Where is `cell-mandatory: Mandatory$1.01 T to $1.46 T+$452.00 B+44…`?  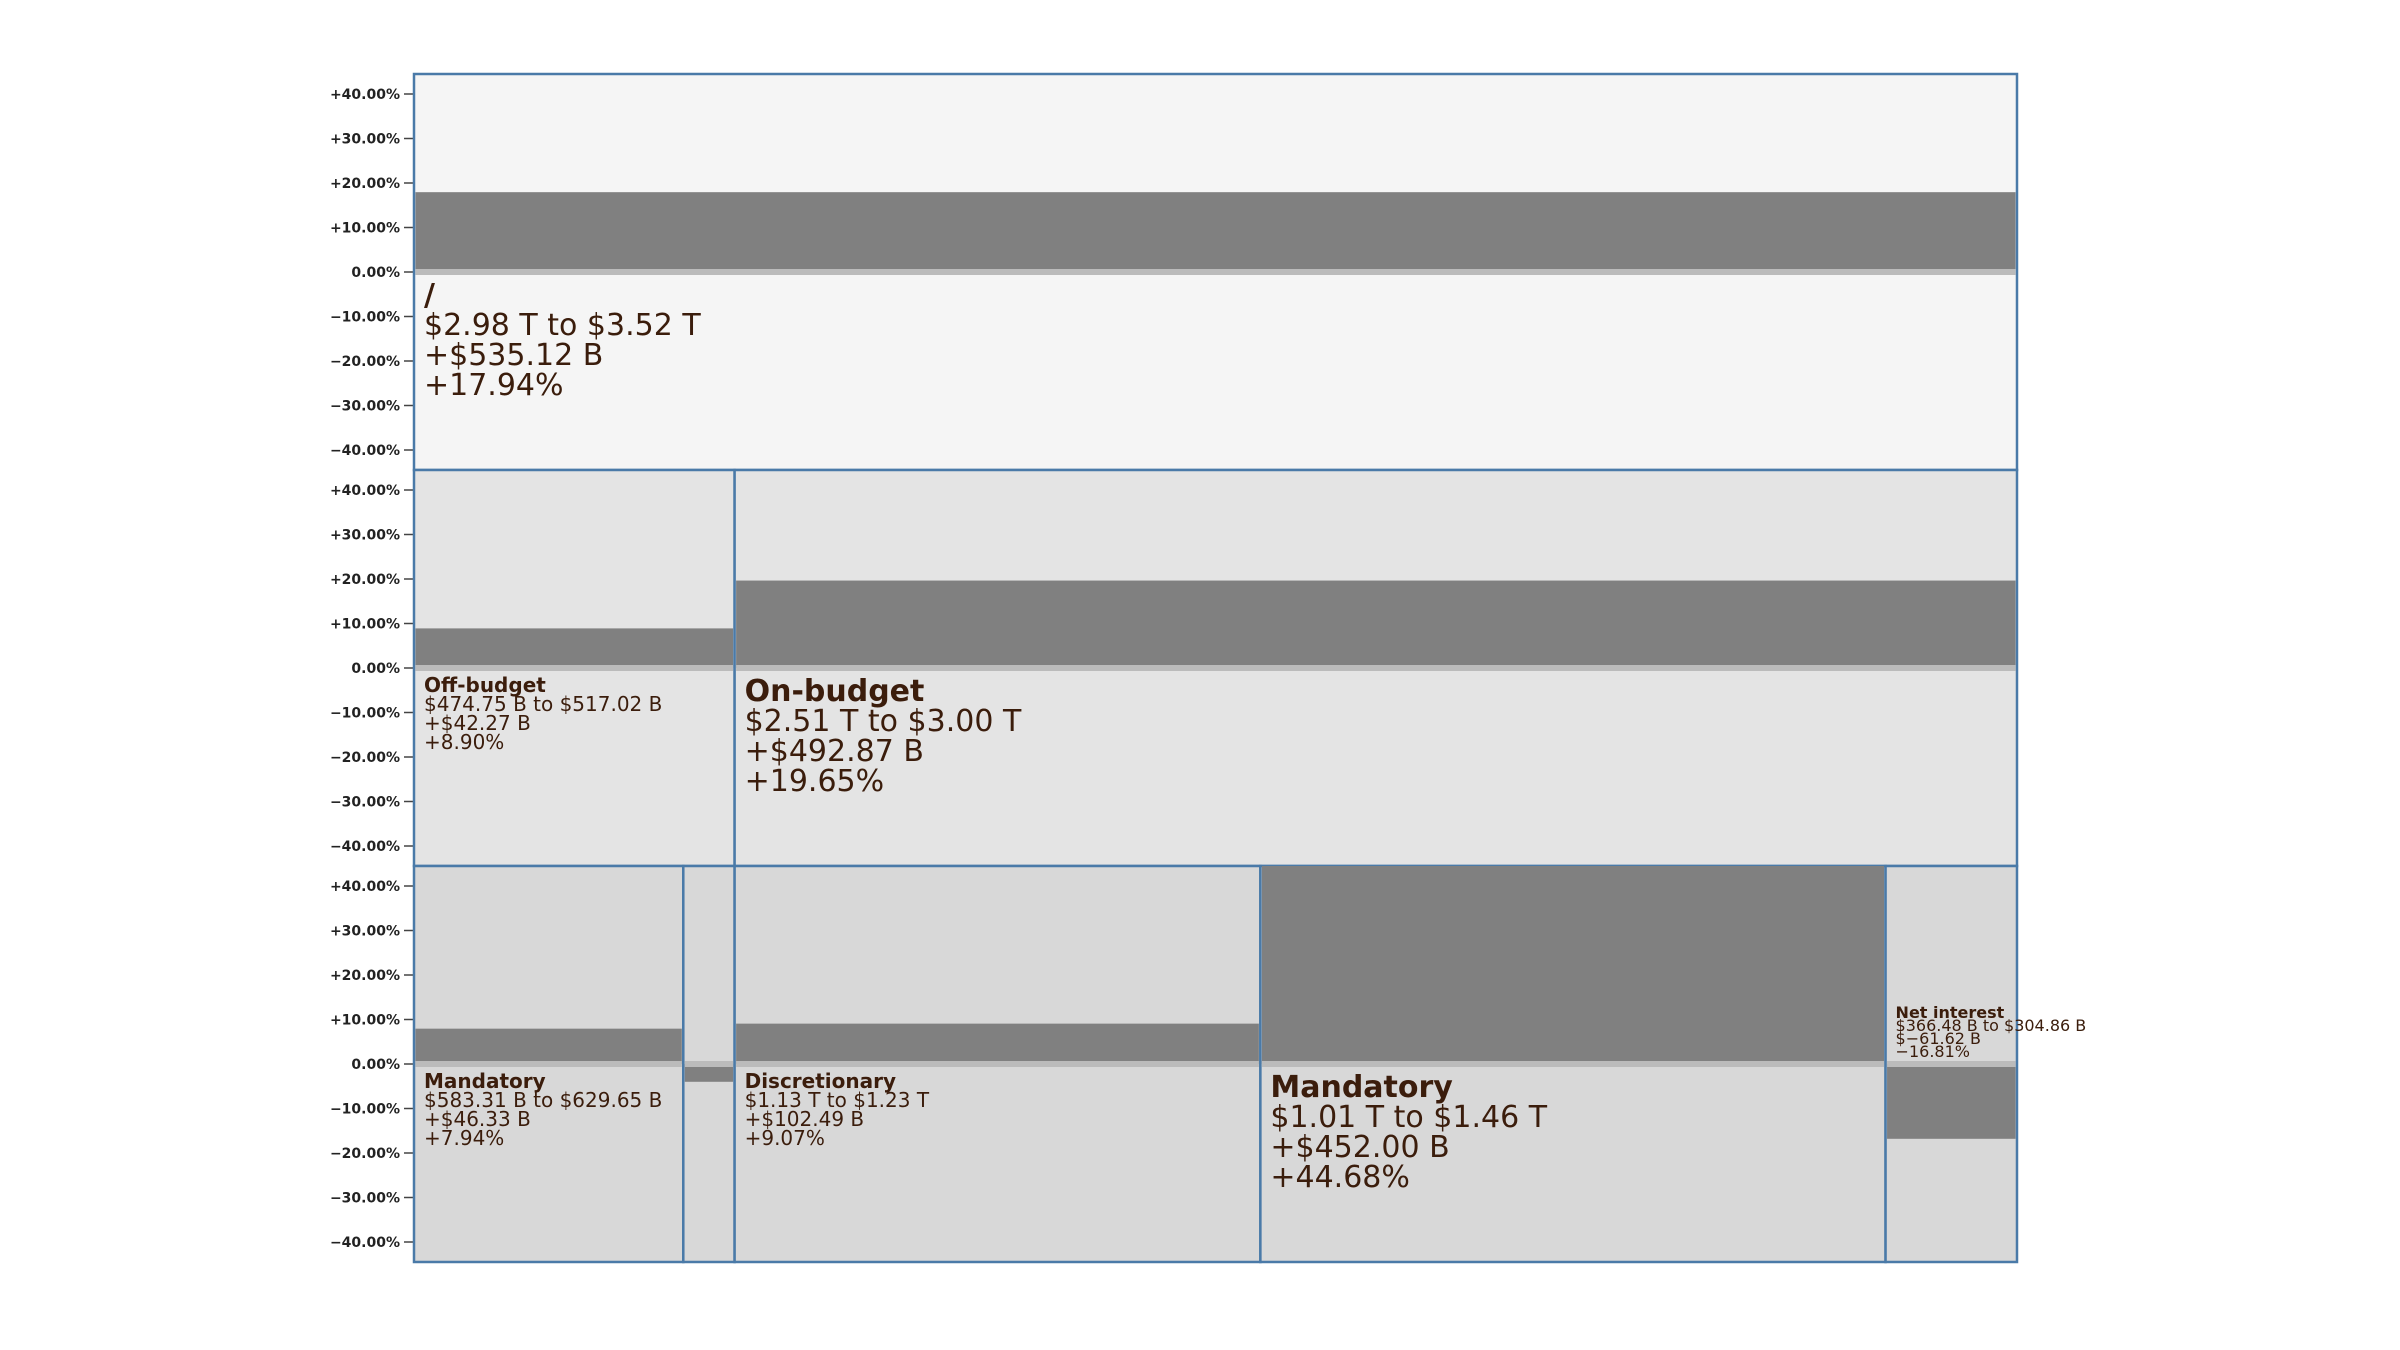 cell-mandatory: Mandatory$1.01 T to $1.46 T+$452.00 B+44… is located at coordinates (1573, 1064).